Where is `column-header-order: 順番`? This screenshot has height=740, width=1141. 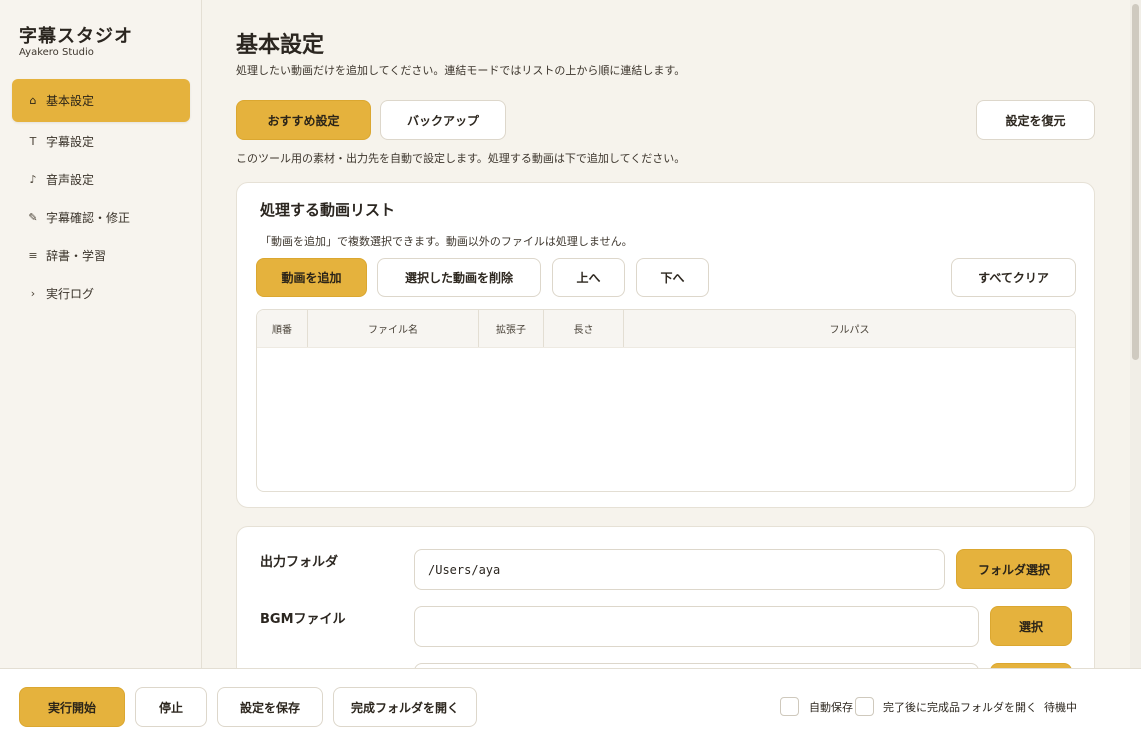
column-header-order: 順番 is located at coordinates (282, 328).